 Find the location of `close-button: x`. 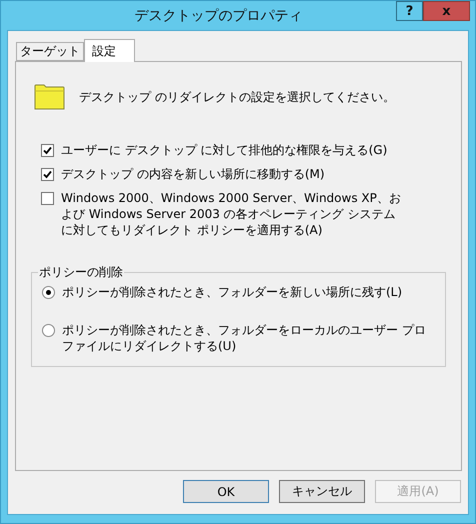

close-button: x is located at coordinates (446, 11).